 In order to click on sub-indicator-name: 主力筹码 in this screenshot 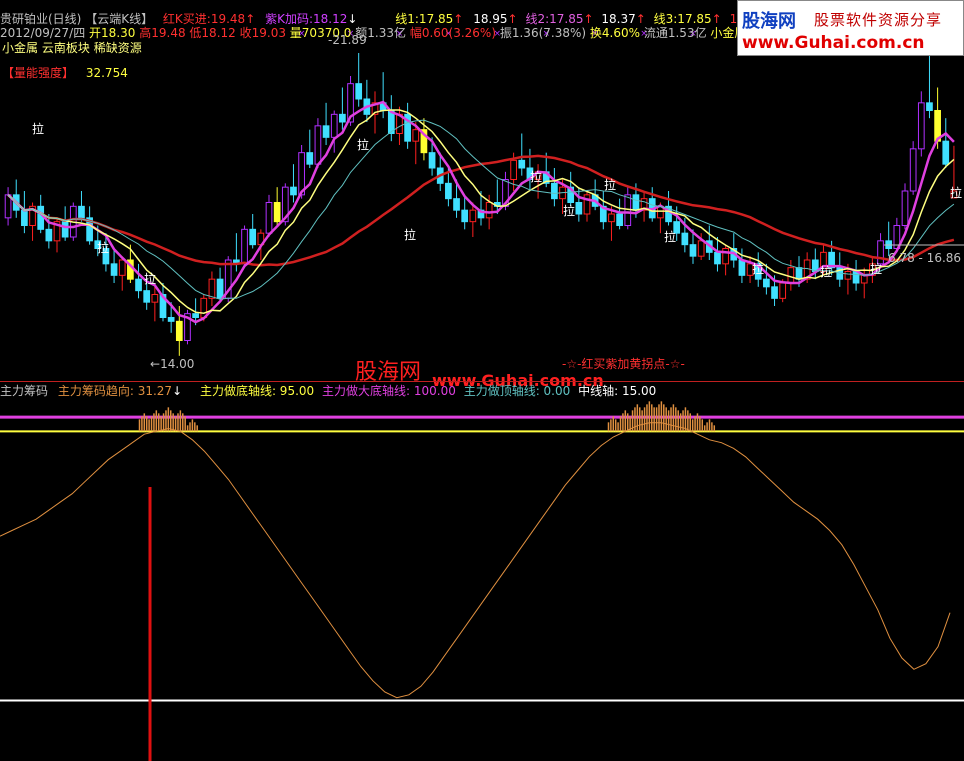, I will do `click(24, 391)`.